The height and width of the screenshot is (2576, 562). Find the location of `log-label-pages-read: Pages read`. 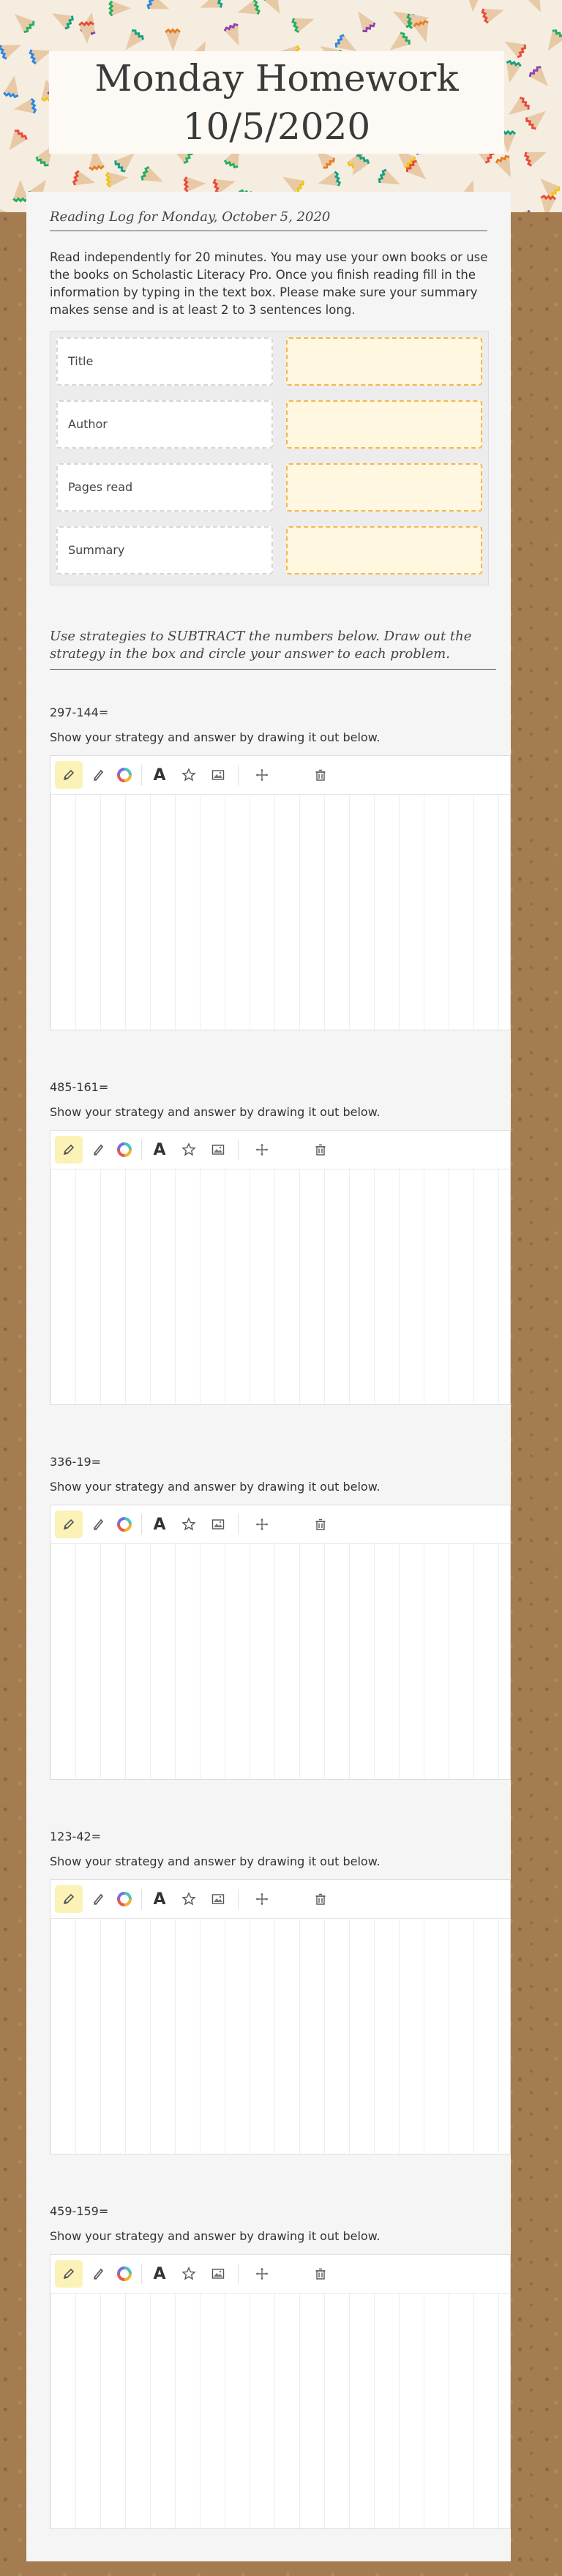

log-label-pages-read: Pages read is located at coordinates (165, 487).